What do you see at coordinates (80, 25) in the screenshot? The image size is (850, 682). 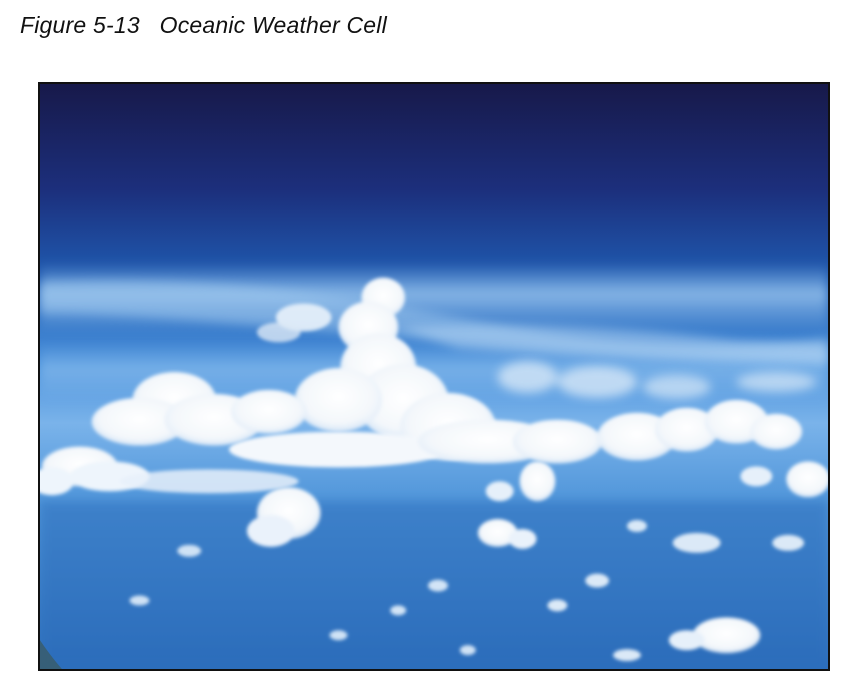 I see `figure-label: Figure 5-13` at bounding box center [80, 25].